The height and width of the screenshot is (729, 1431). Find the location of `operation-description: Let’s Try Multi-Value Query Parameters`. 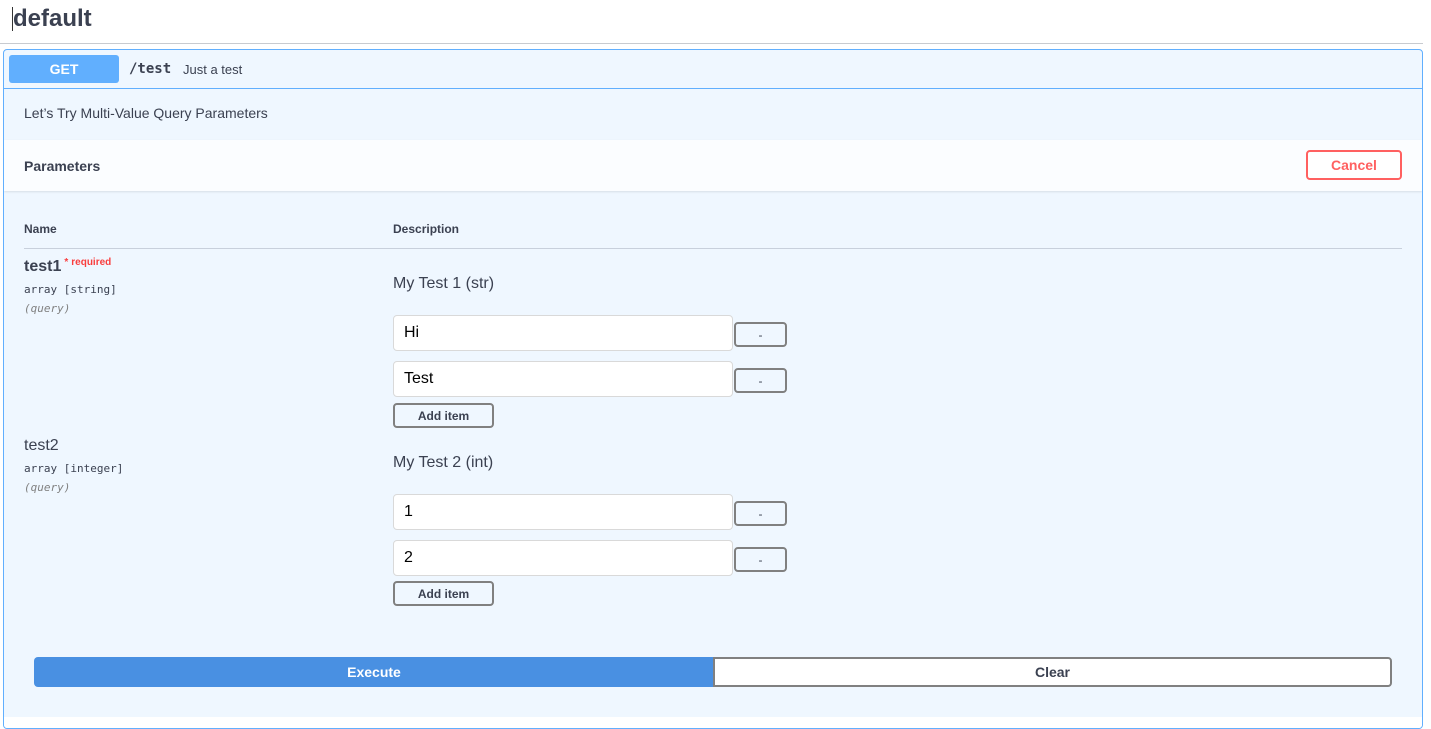

operation-description: Let’s Try Multi-Value Query Parameters is located at coordinates (146, 113).